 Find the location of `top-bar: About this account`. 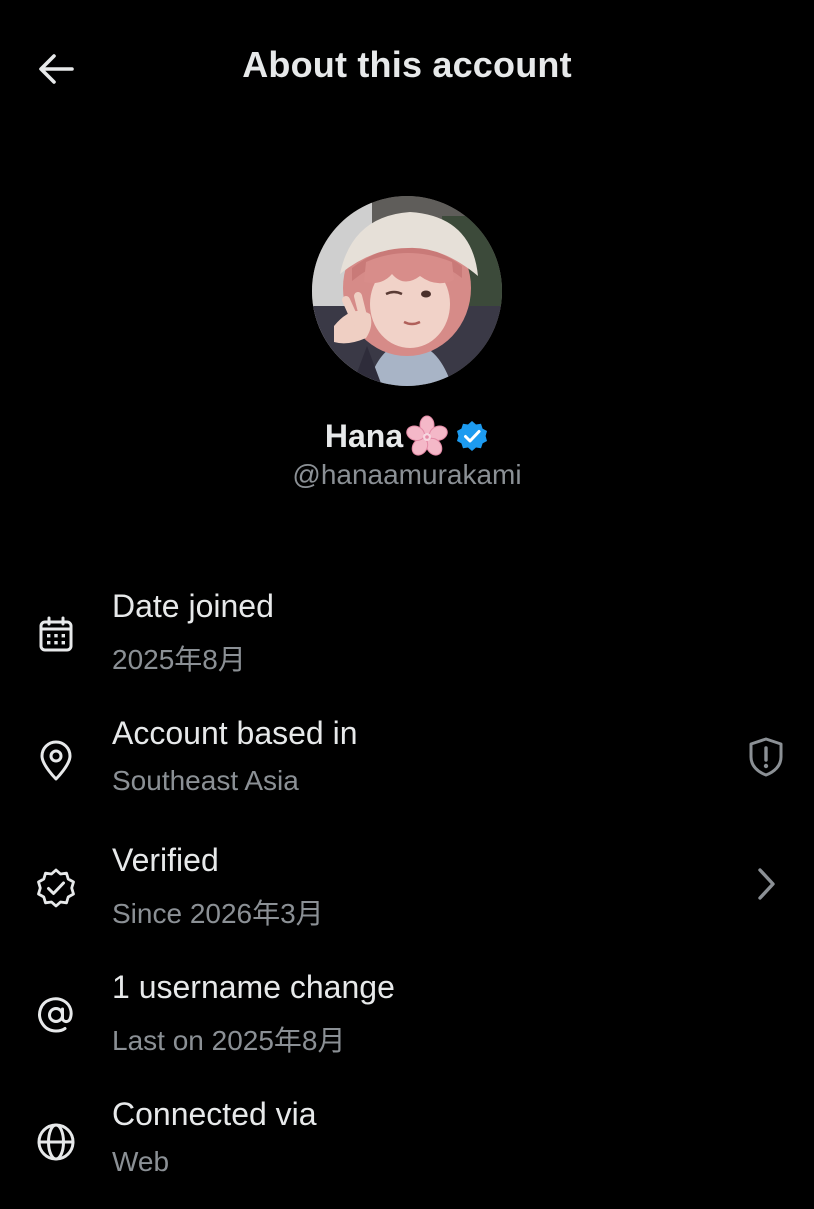

top-bar: About this account is located at coordinates (407, 70).